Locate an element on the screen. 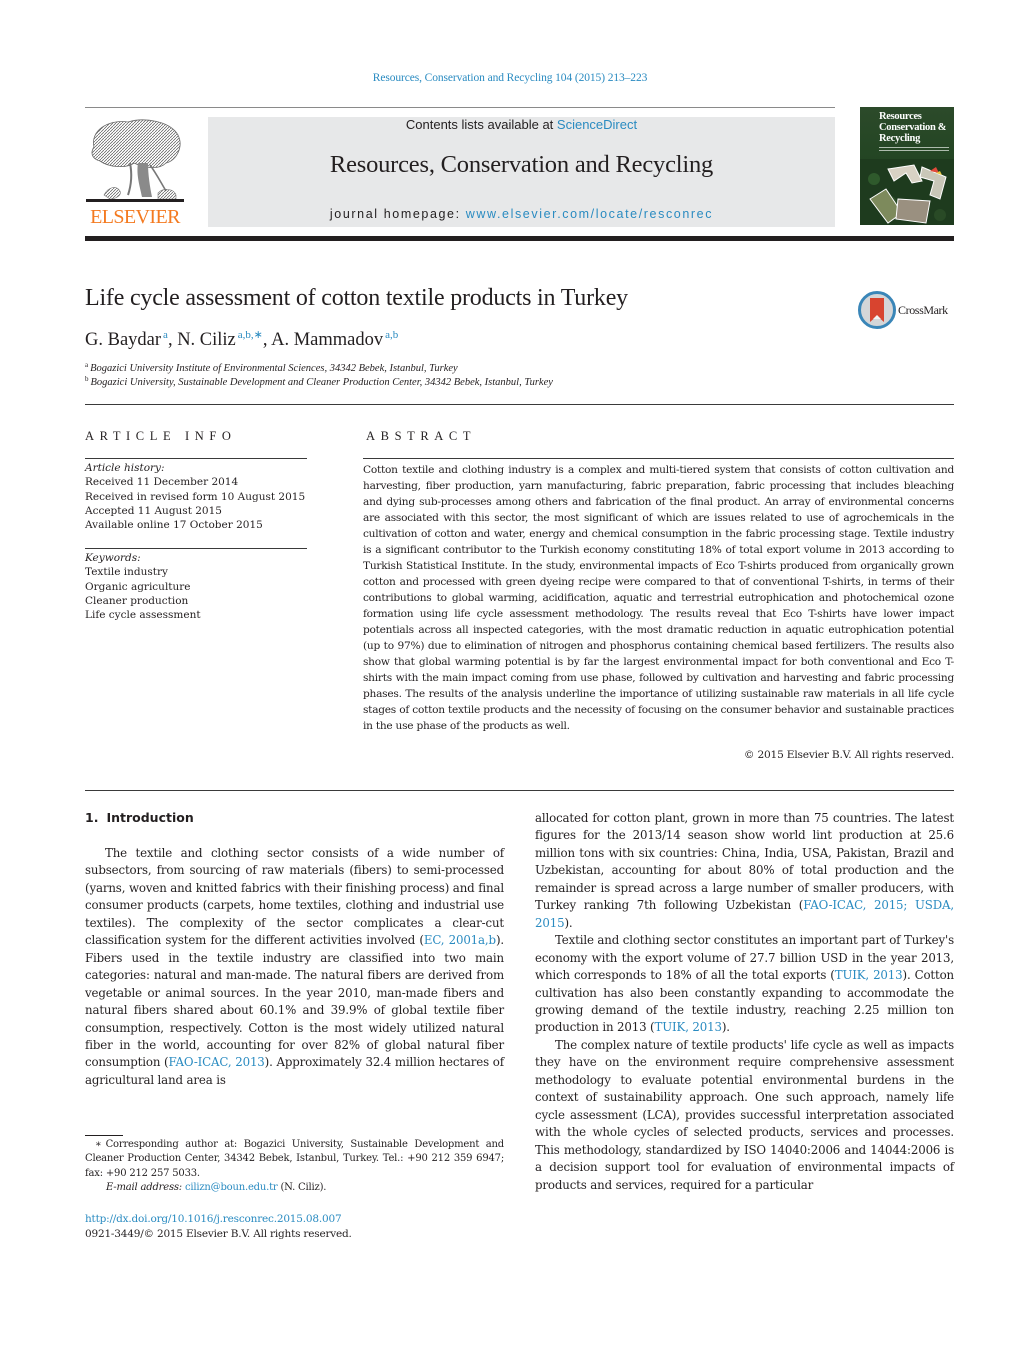  footnote-divider is located at coordinates (104, 1135).